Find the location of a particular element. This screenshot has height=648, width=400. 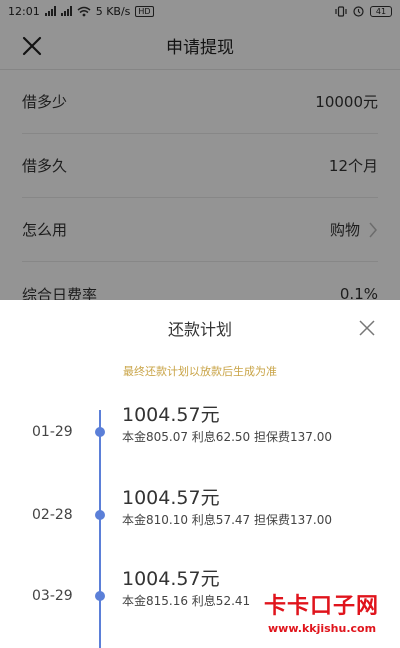

watermark-url: www.kkjishu.com is located at coordinates (322, 628).